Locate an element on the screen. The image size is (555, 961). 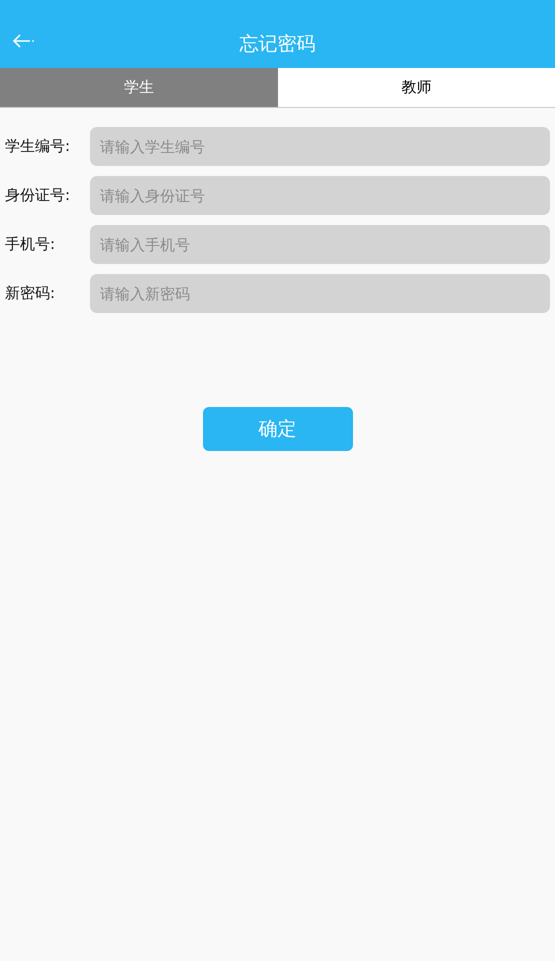
confirm-button: 确定 is located at coordinates (277, 429).